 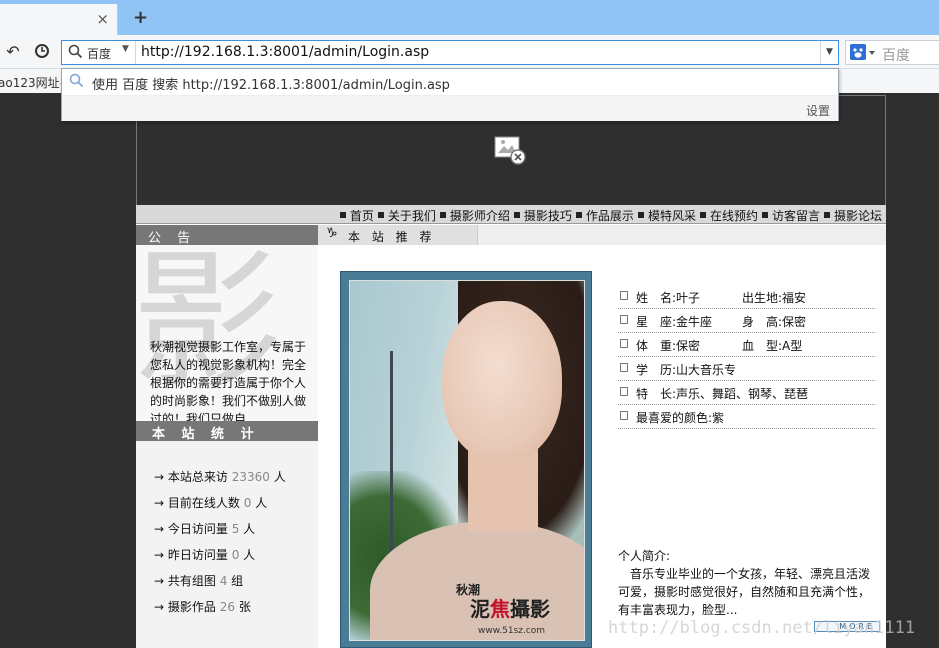 I want to click on recommend-tab: ♑ 本 站 推 荐, so click(x=398, y=235).